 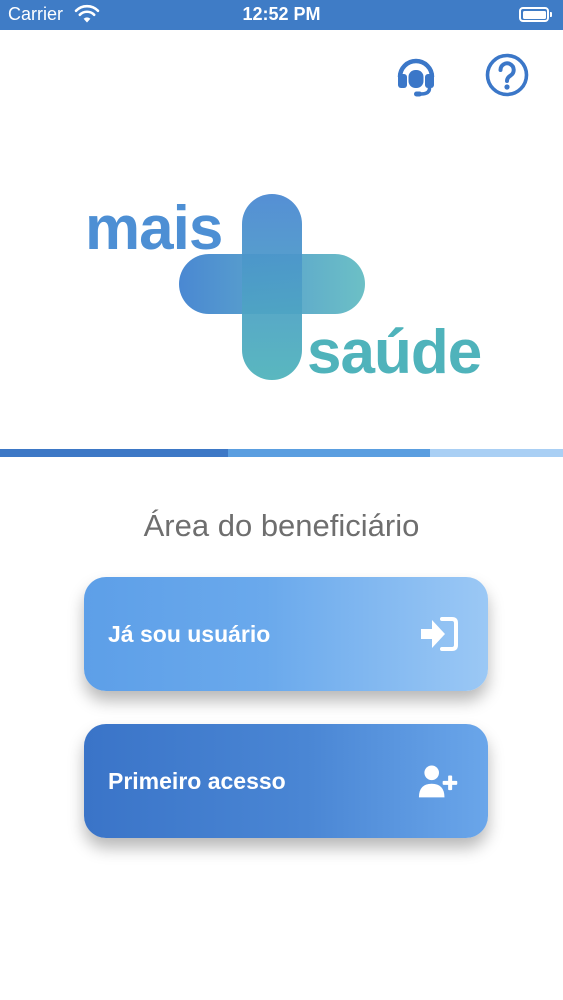 I want to click on help-button, so click(x=507, y=75).